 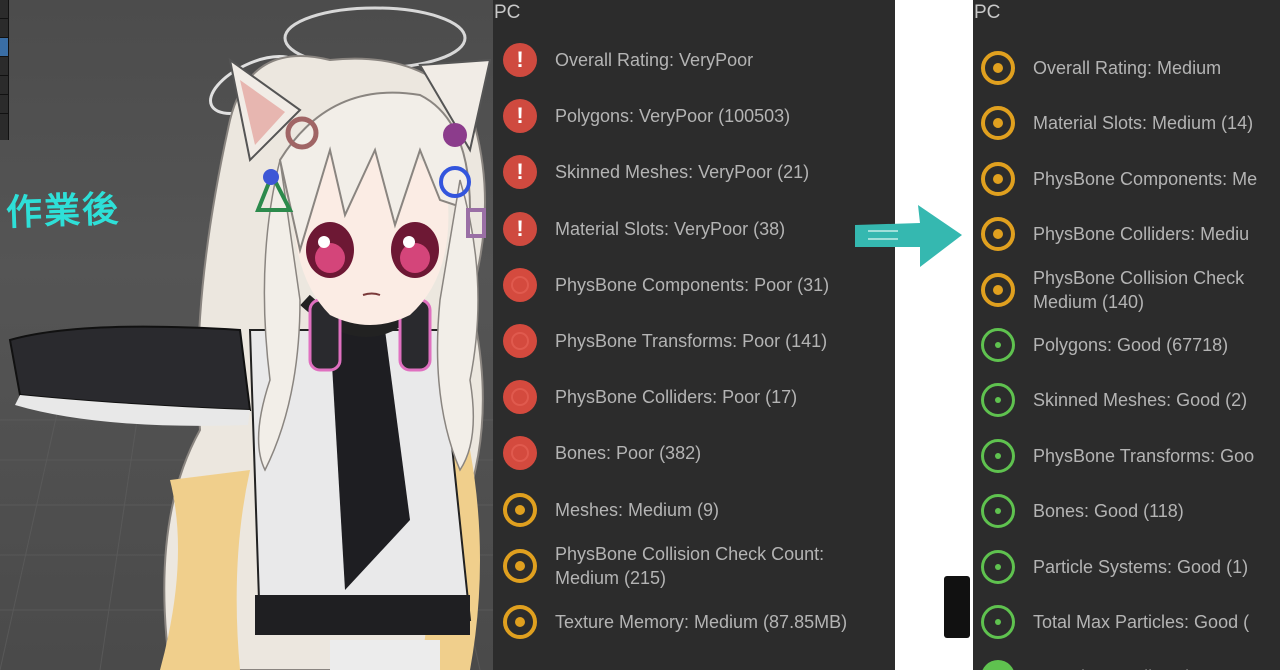 I want to click on rating-label: Bones: Poor (382), so click(x=628, y=453).